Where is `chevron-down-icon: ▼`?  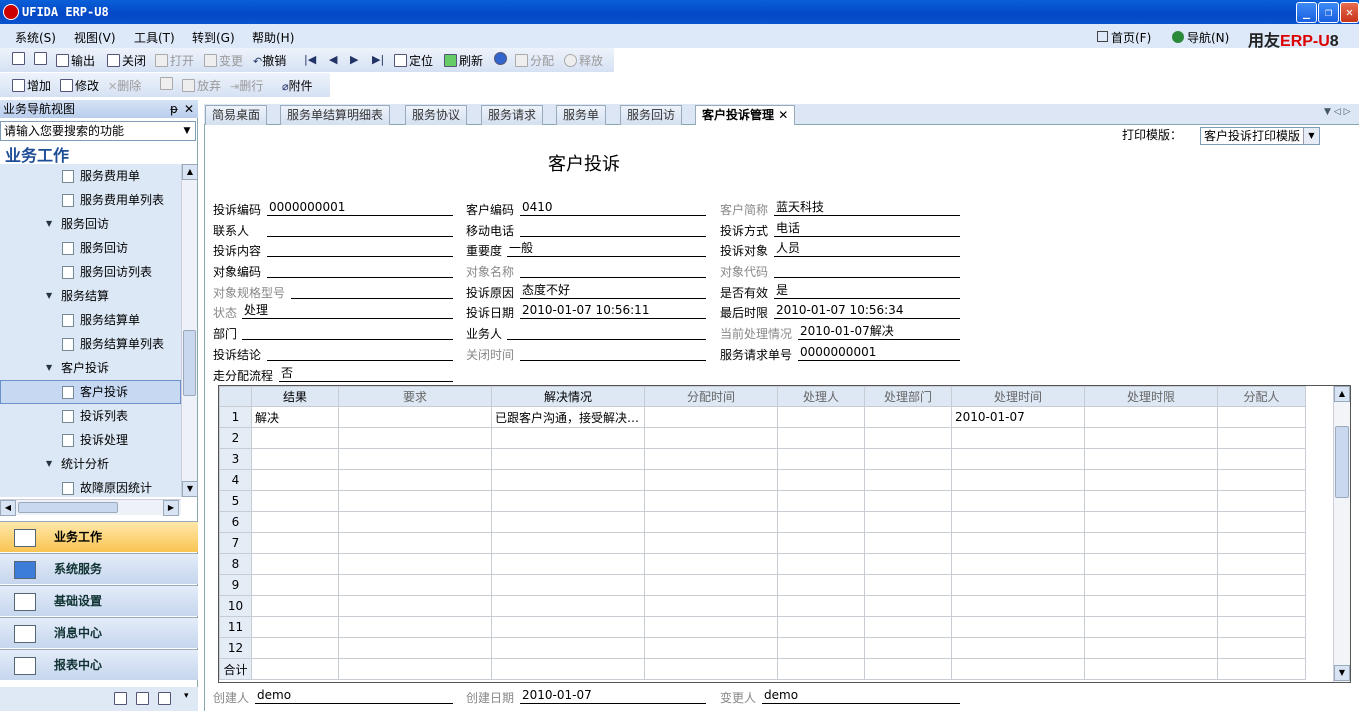 chevron-down-icon: ▼ is located at coordinates (1311, 136).